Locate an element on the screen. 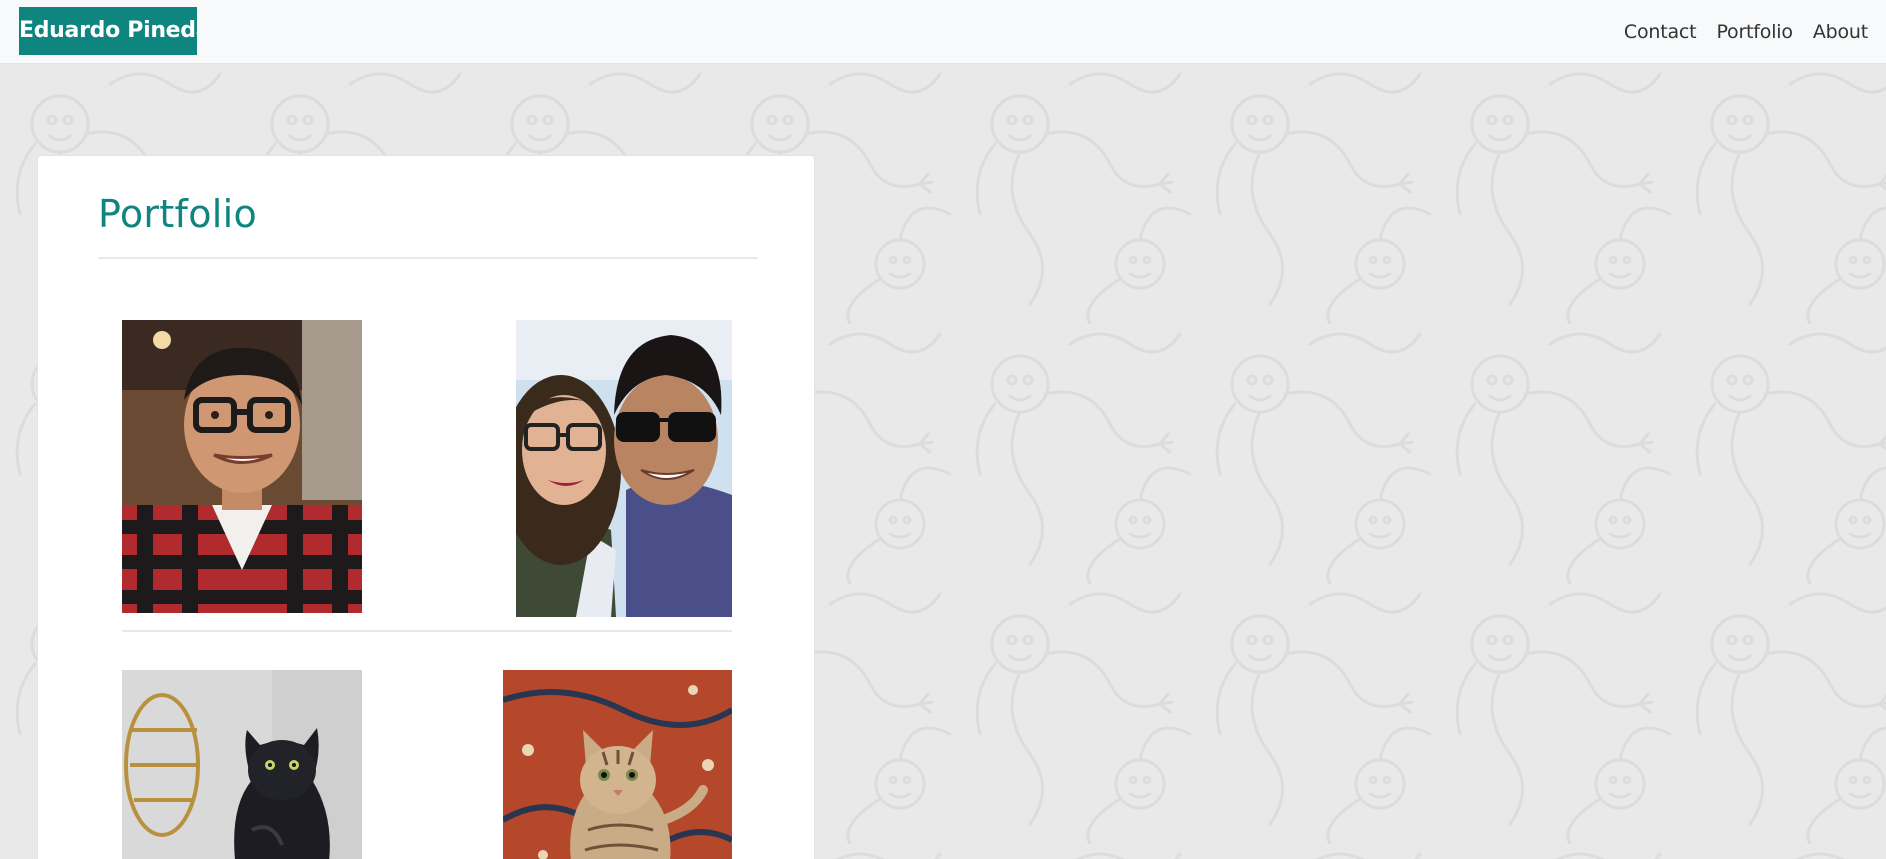 Image resolution: width=1886 pixels, height=859 pixels. photo-black-cat is located at coordinates (242, 764).